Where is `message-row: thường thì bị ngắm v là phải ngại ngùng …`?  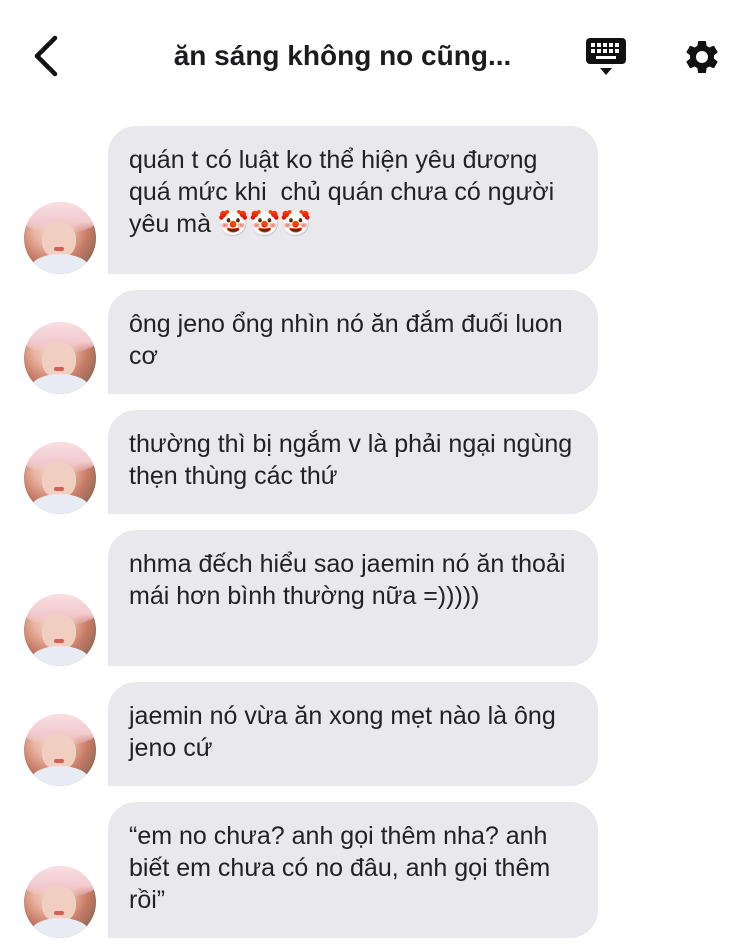
message-row: thường thì bị ngắm v là phải ngại ngùng … is located at coordinates (375, 462).